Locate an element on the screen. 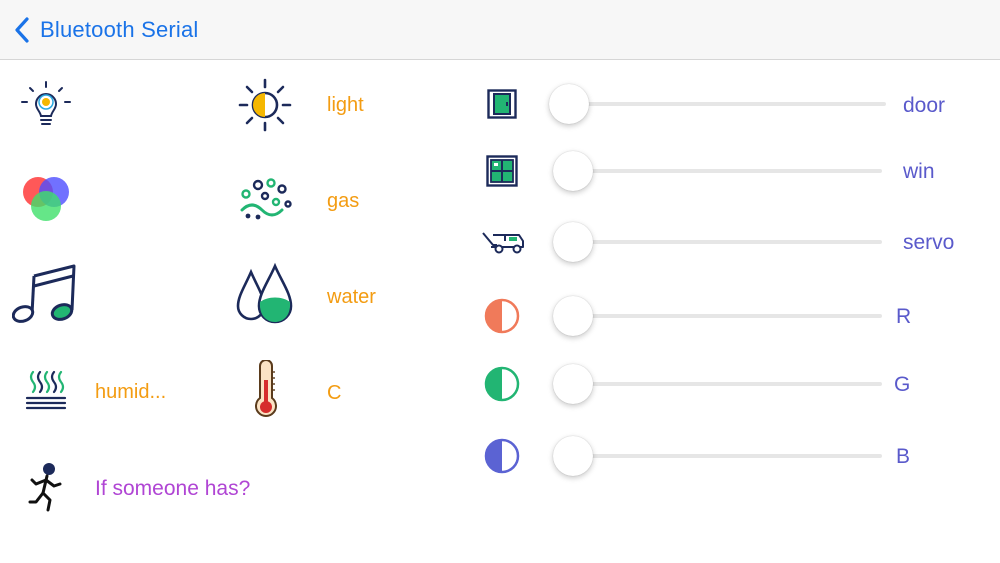 This screenshot has height=563, width=1000. blue-half-circle-icon is located at coordinates (502, 458).